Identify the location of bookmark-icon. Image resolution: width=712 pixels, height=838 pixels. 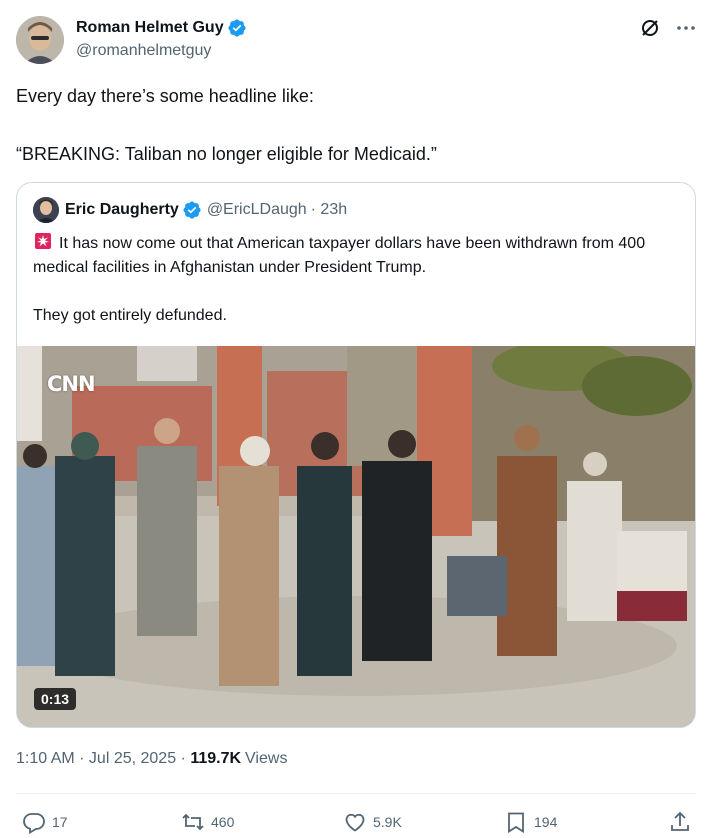
(516, 823).